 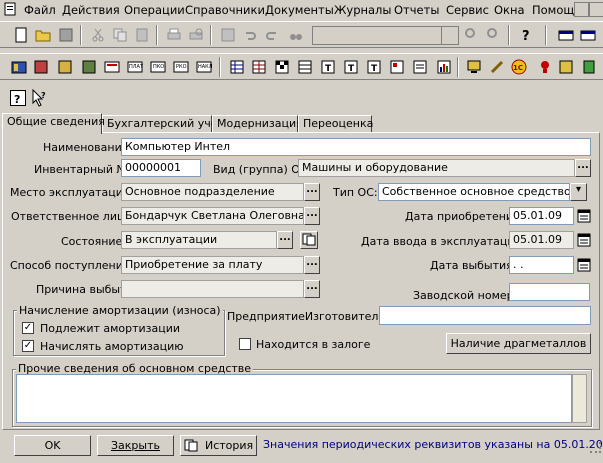 I want to click on serial-number-field, so click(x=549, y=292).